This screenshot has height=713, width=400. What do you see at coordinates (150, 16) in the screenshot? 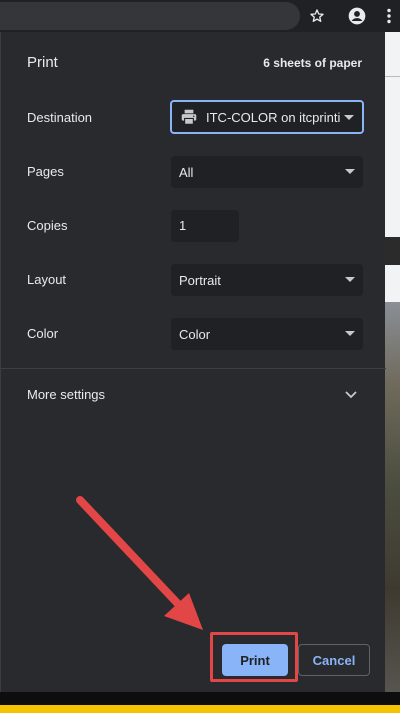
I see `address-bar` at bounding box center [150, 16].